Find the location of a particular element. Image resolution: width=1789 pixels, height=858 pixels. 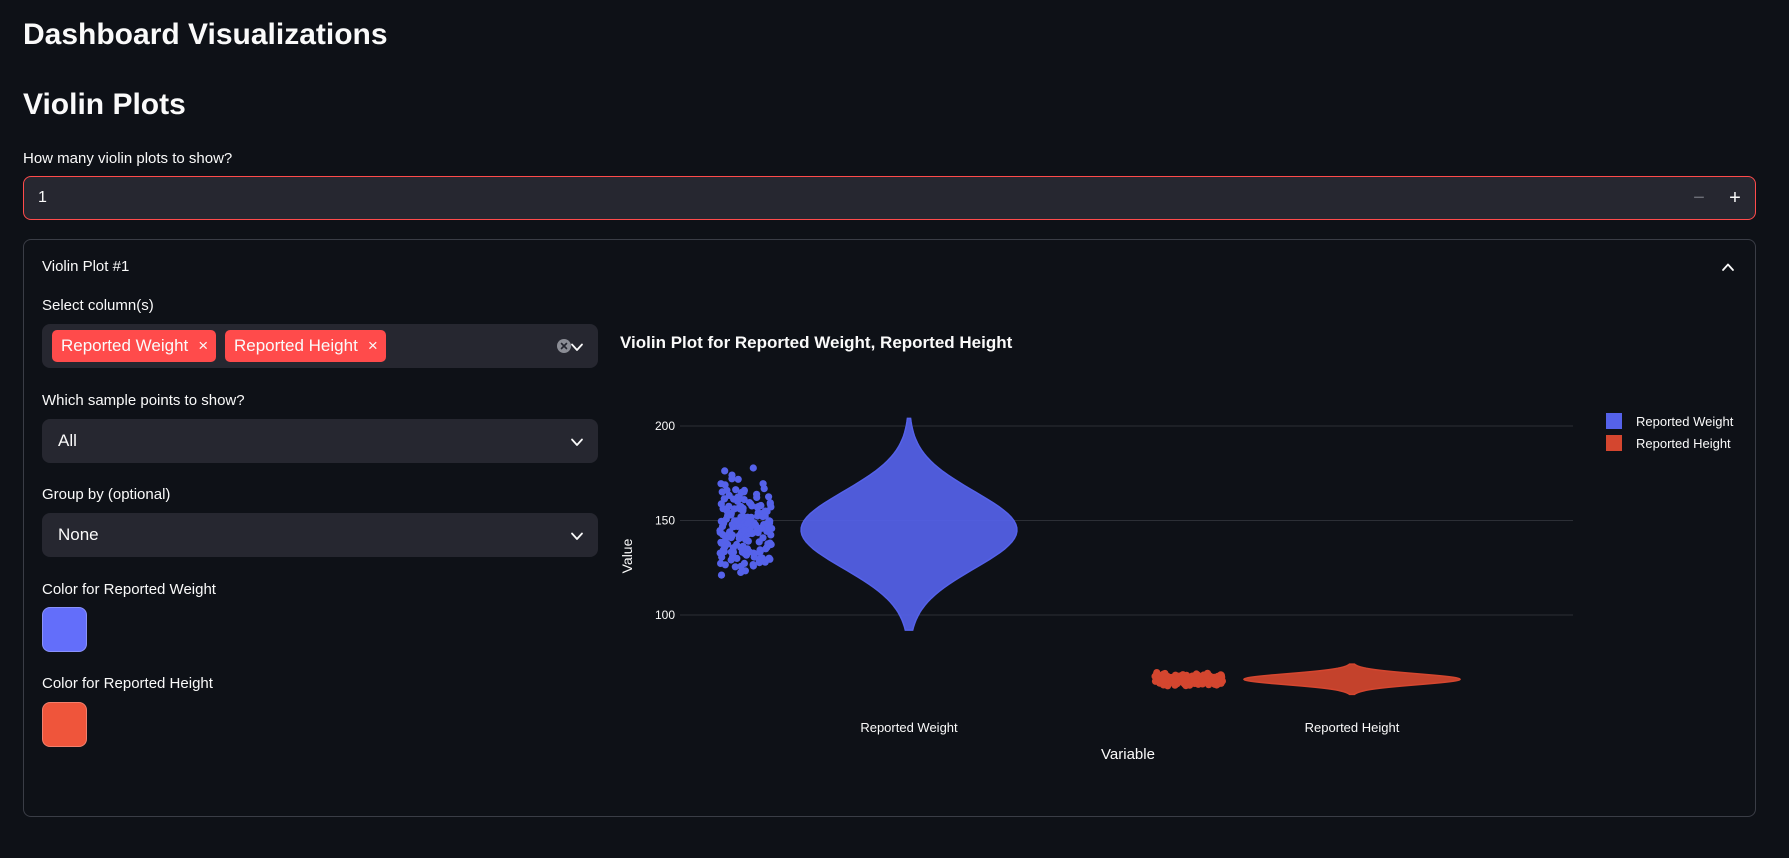

count-number-input: − + is located at coordinates (889, 198).